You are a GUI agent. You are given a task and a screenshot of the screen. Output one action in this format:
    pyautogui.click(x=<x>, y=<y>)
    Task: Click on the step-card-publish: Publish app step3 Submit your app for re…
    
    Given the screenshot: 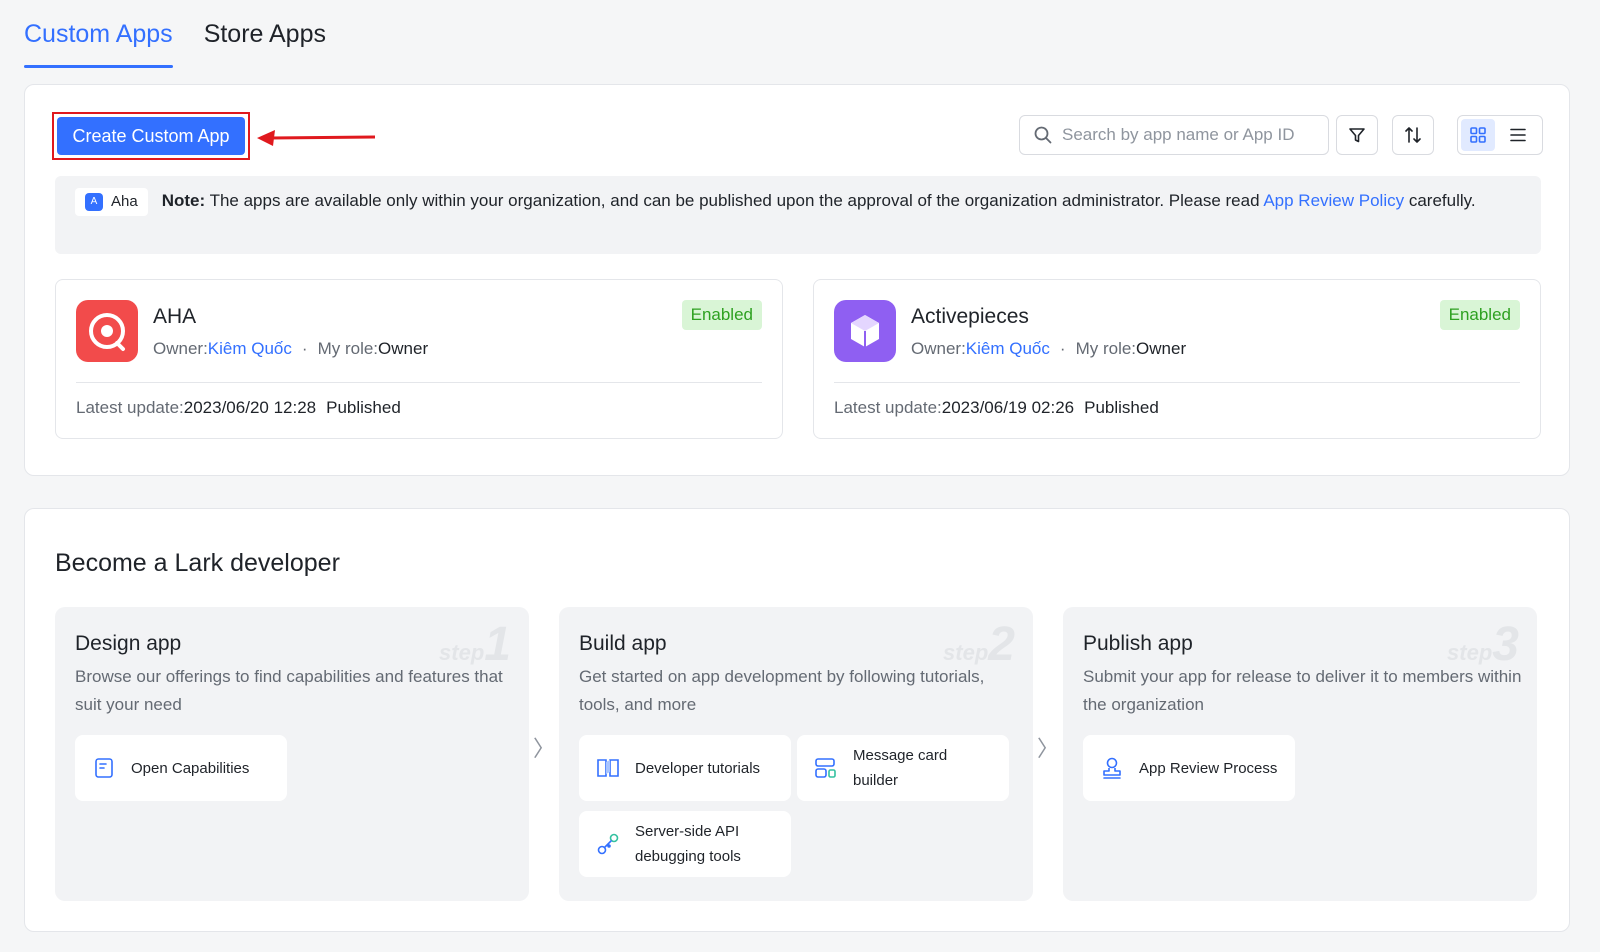 What is the action you would take?
    pyautogui.click(x=1300, y=754)
    